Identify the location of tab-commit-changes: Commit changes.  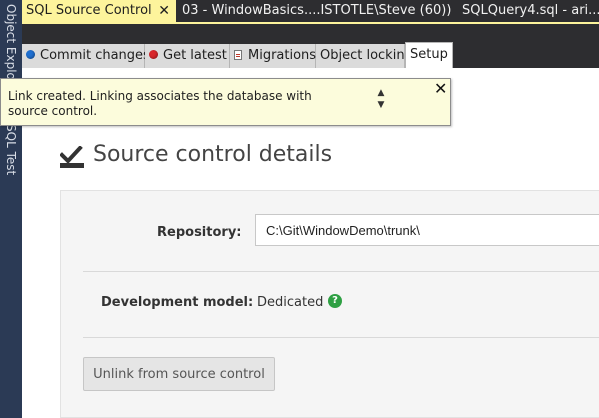
(86, 56).